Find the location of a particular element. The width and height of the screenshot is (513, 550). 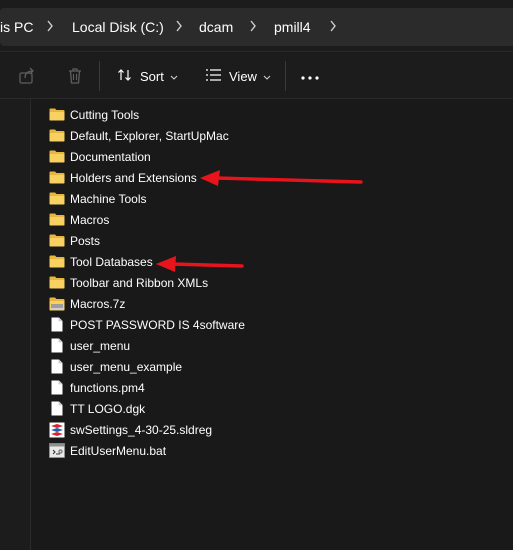

list-item: TT LOGO.dgk is located at coordinates (208, 408).